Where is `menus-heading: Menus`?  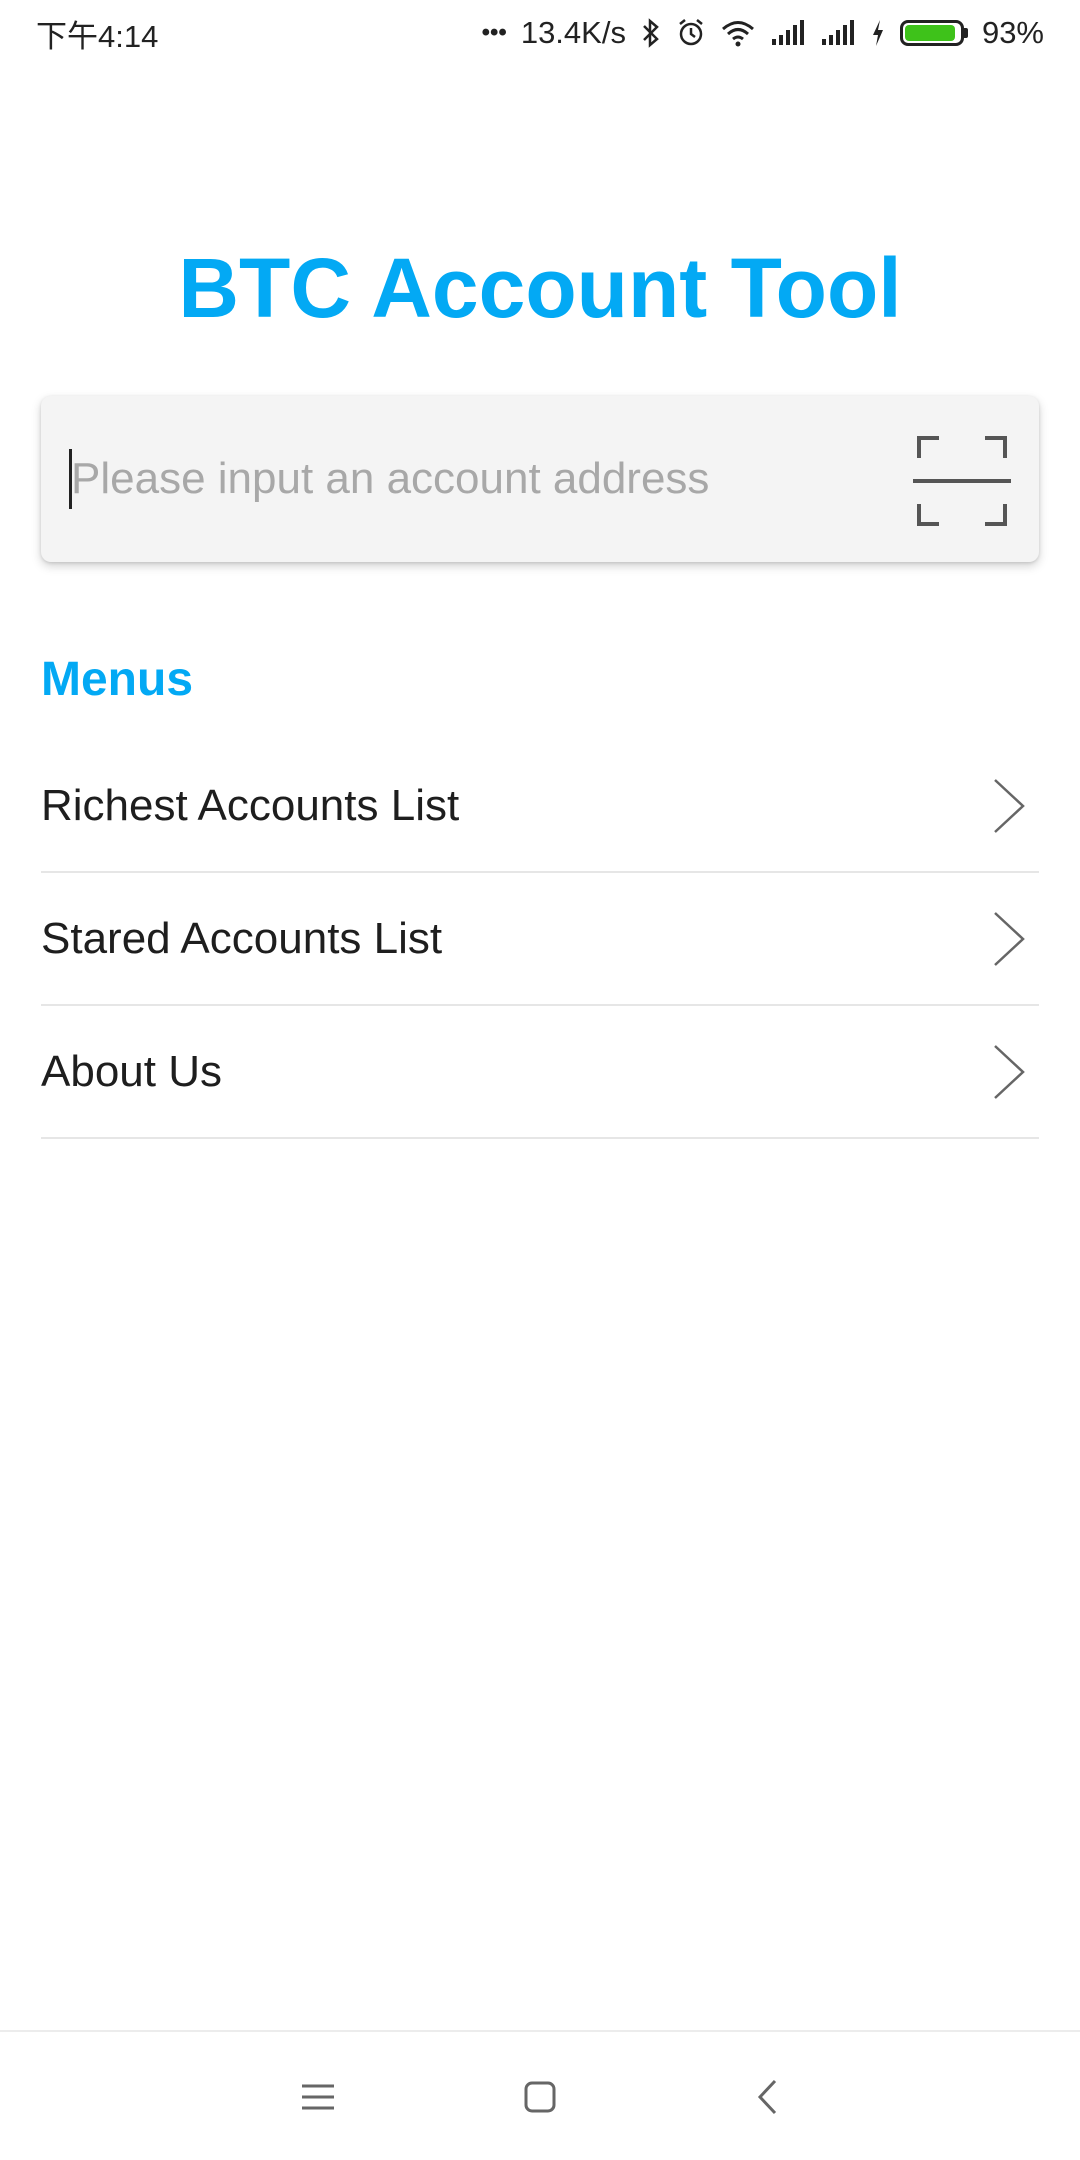
menus-heading: Menus is located at coordinates (117, 679).